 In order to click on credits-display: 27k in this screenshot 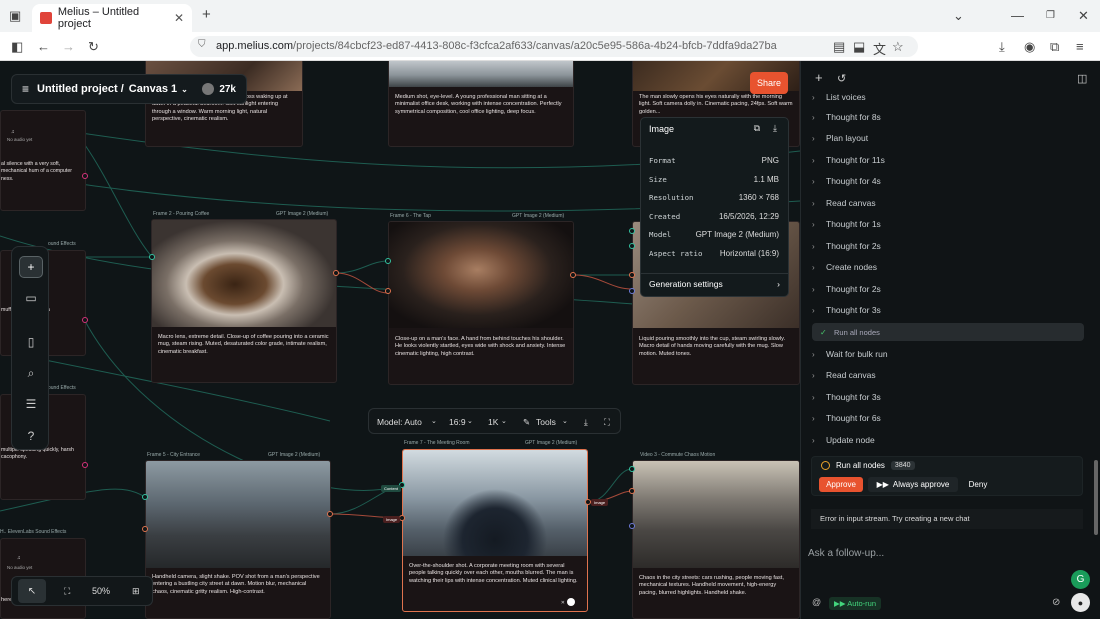, I will do `click(219, 89)`.